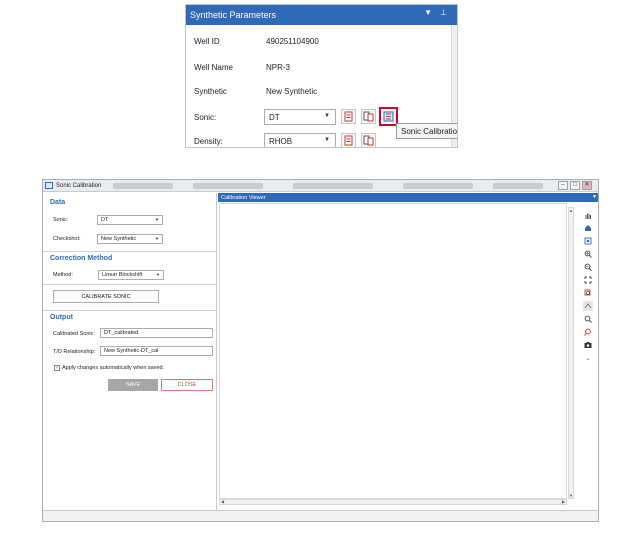 This screenshot has height=533, width=621. What do you see at coordinates (594, 197) in the screenshot?
I see `viewer-dropdown-icon: ▼` at bounding box center [594, 197].